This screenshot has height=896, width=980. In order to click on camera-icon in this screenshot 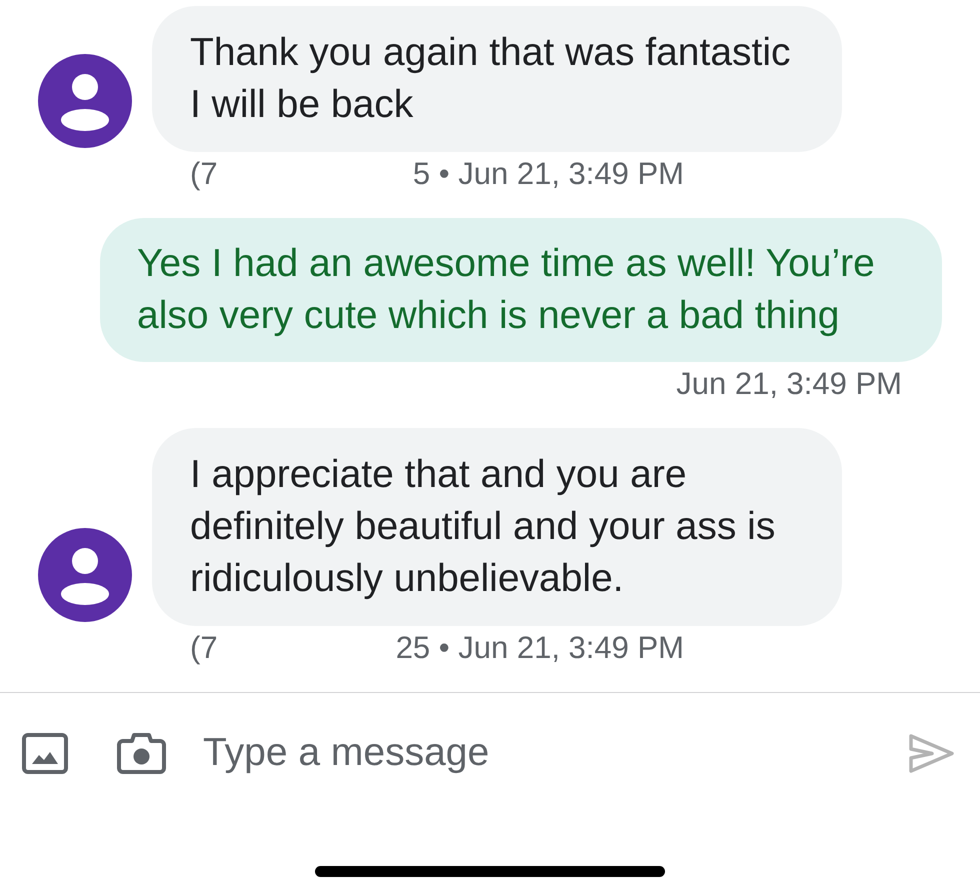, I will do `click(141, 753)`.